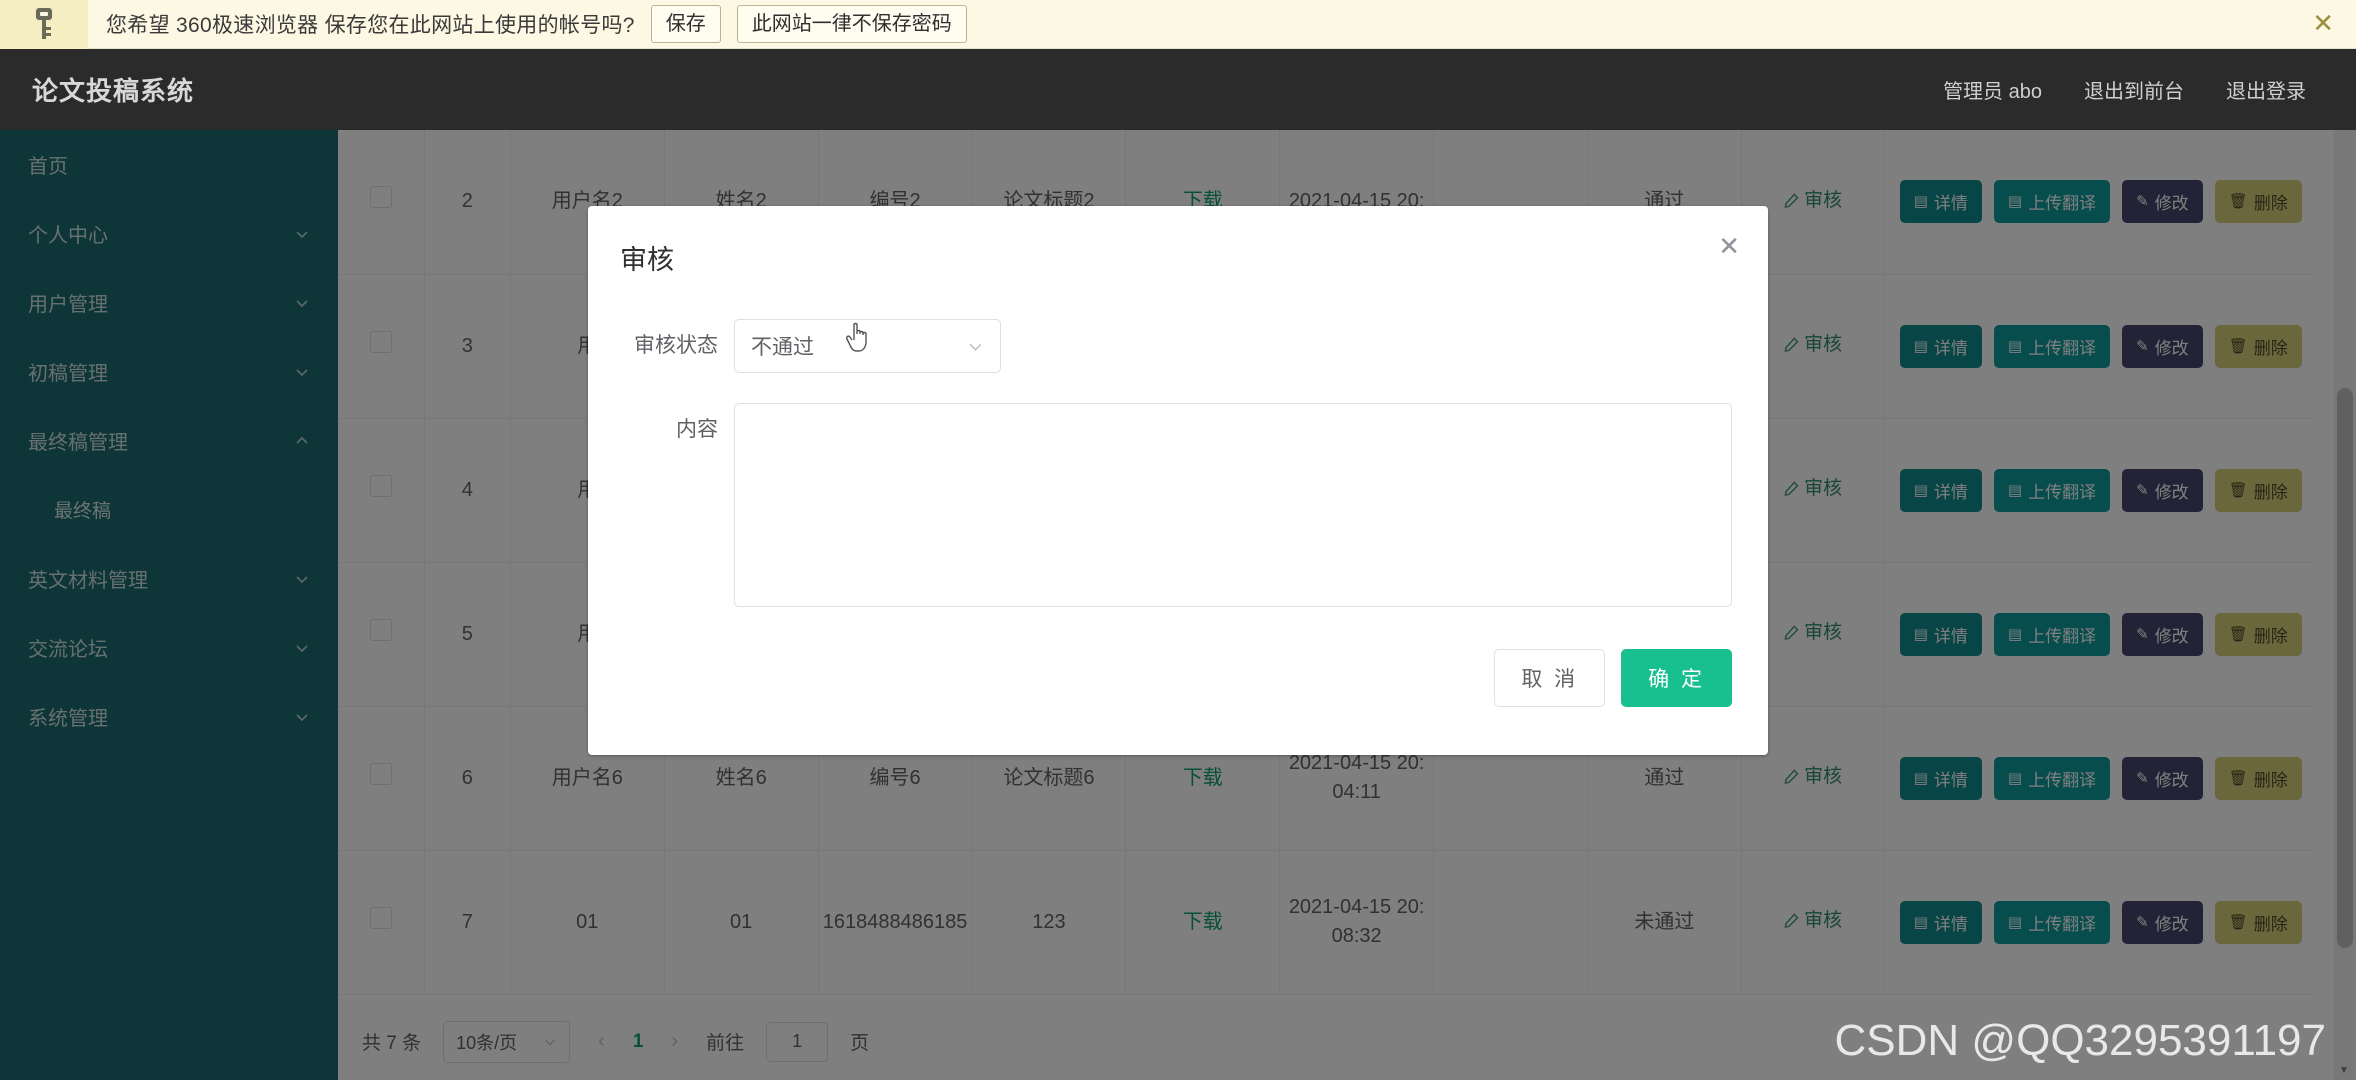 The height and width of the screenshot is (1080, 2356). What do you see at coordinates (851, 24) in the screenshot?
I see `never-save-password-button: 此网站一律不保存密码` at bounding box center [851, 24].